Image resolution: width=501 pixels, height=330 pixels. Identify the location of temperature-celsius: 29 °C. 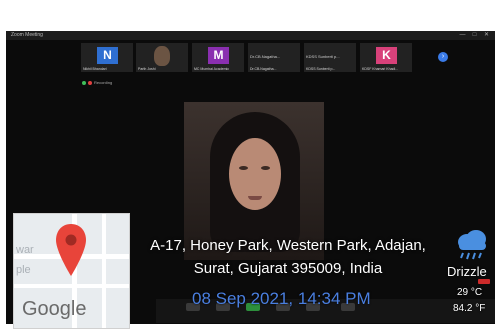
(470, 292).